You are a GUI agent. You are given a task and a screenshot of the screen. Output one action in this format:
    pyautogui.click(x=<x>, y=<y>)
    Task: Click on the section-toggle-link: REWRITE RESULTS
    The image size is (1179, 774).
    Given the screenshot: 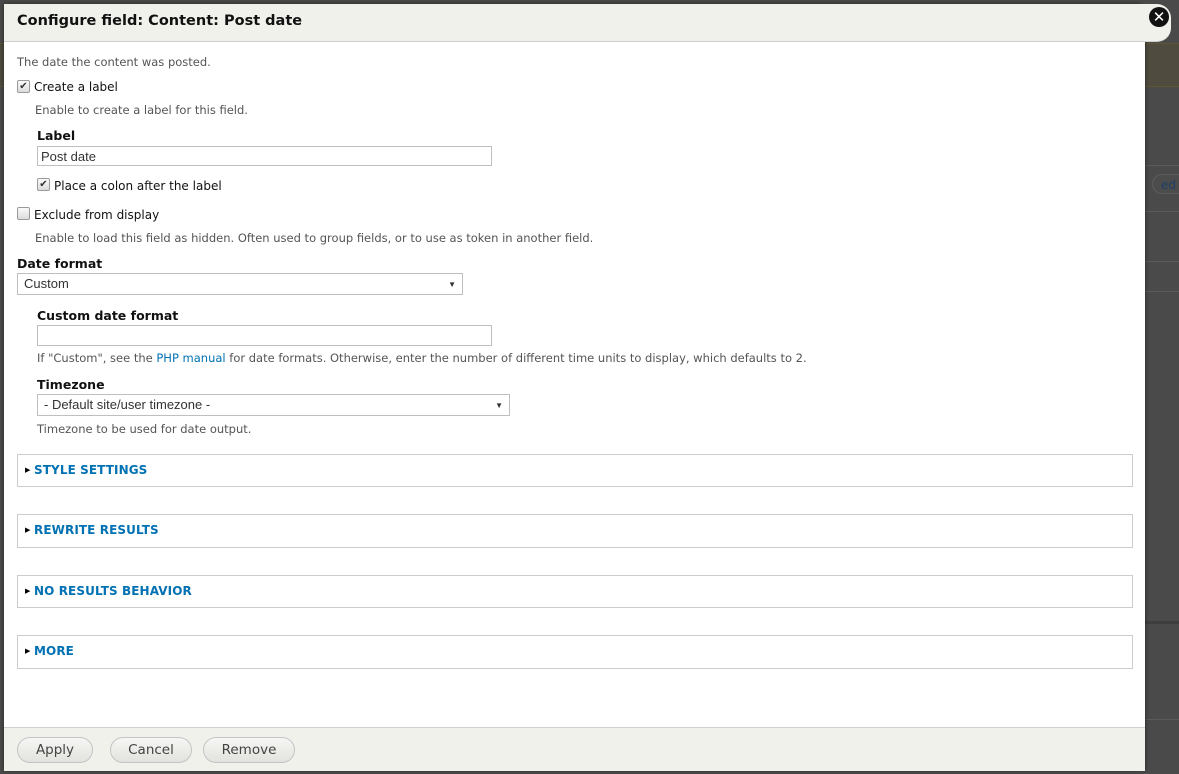 What is the action you would take?
    pyautogui.click(x=96, y=530)
    